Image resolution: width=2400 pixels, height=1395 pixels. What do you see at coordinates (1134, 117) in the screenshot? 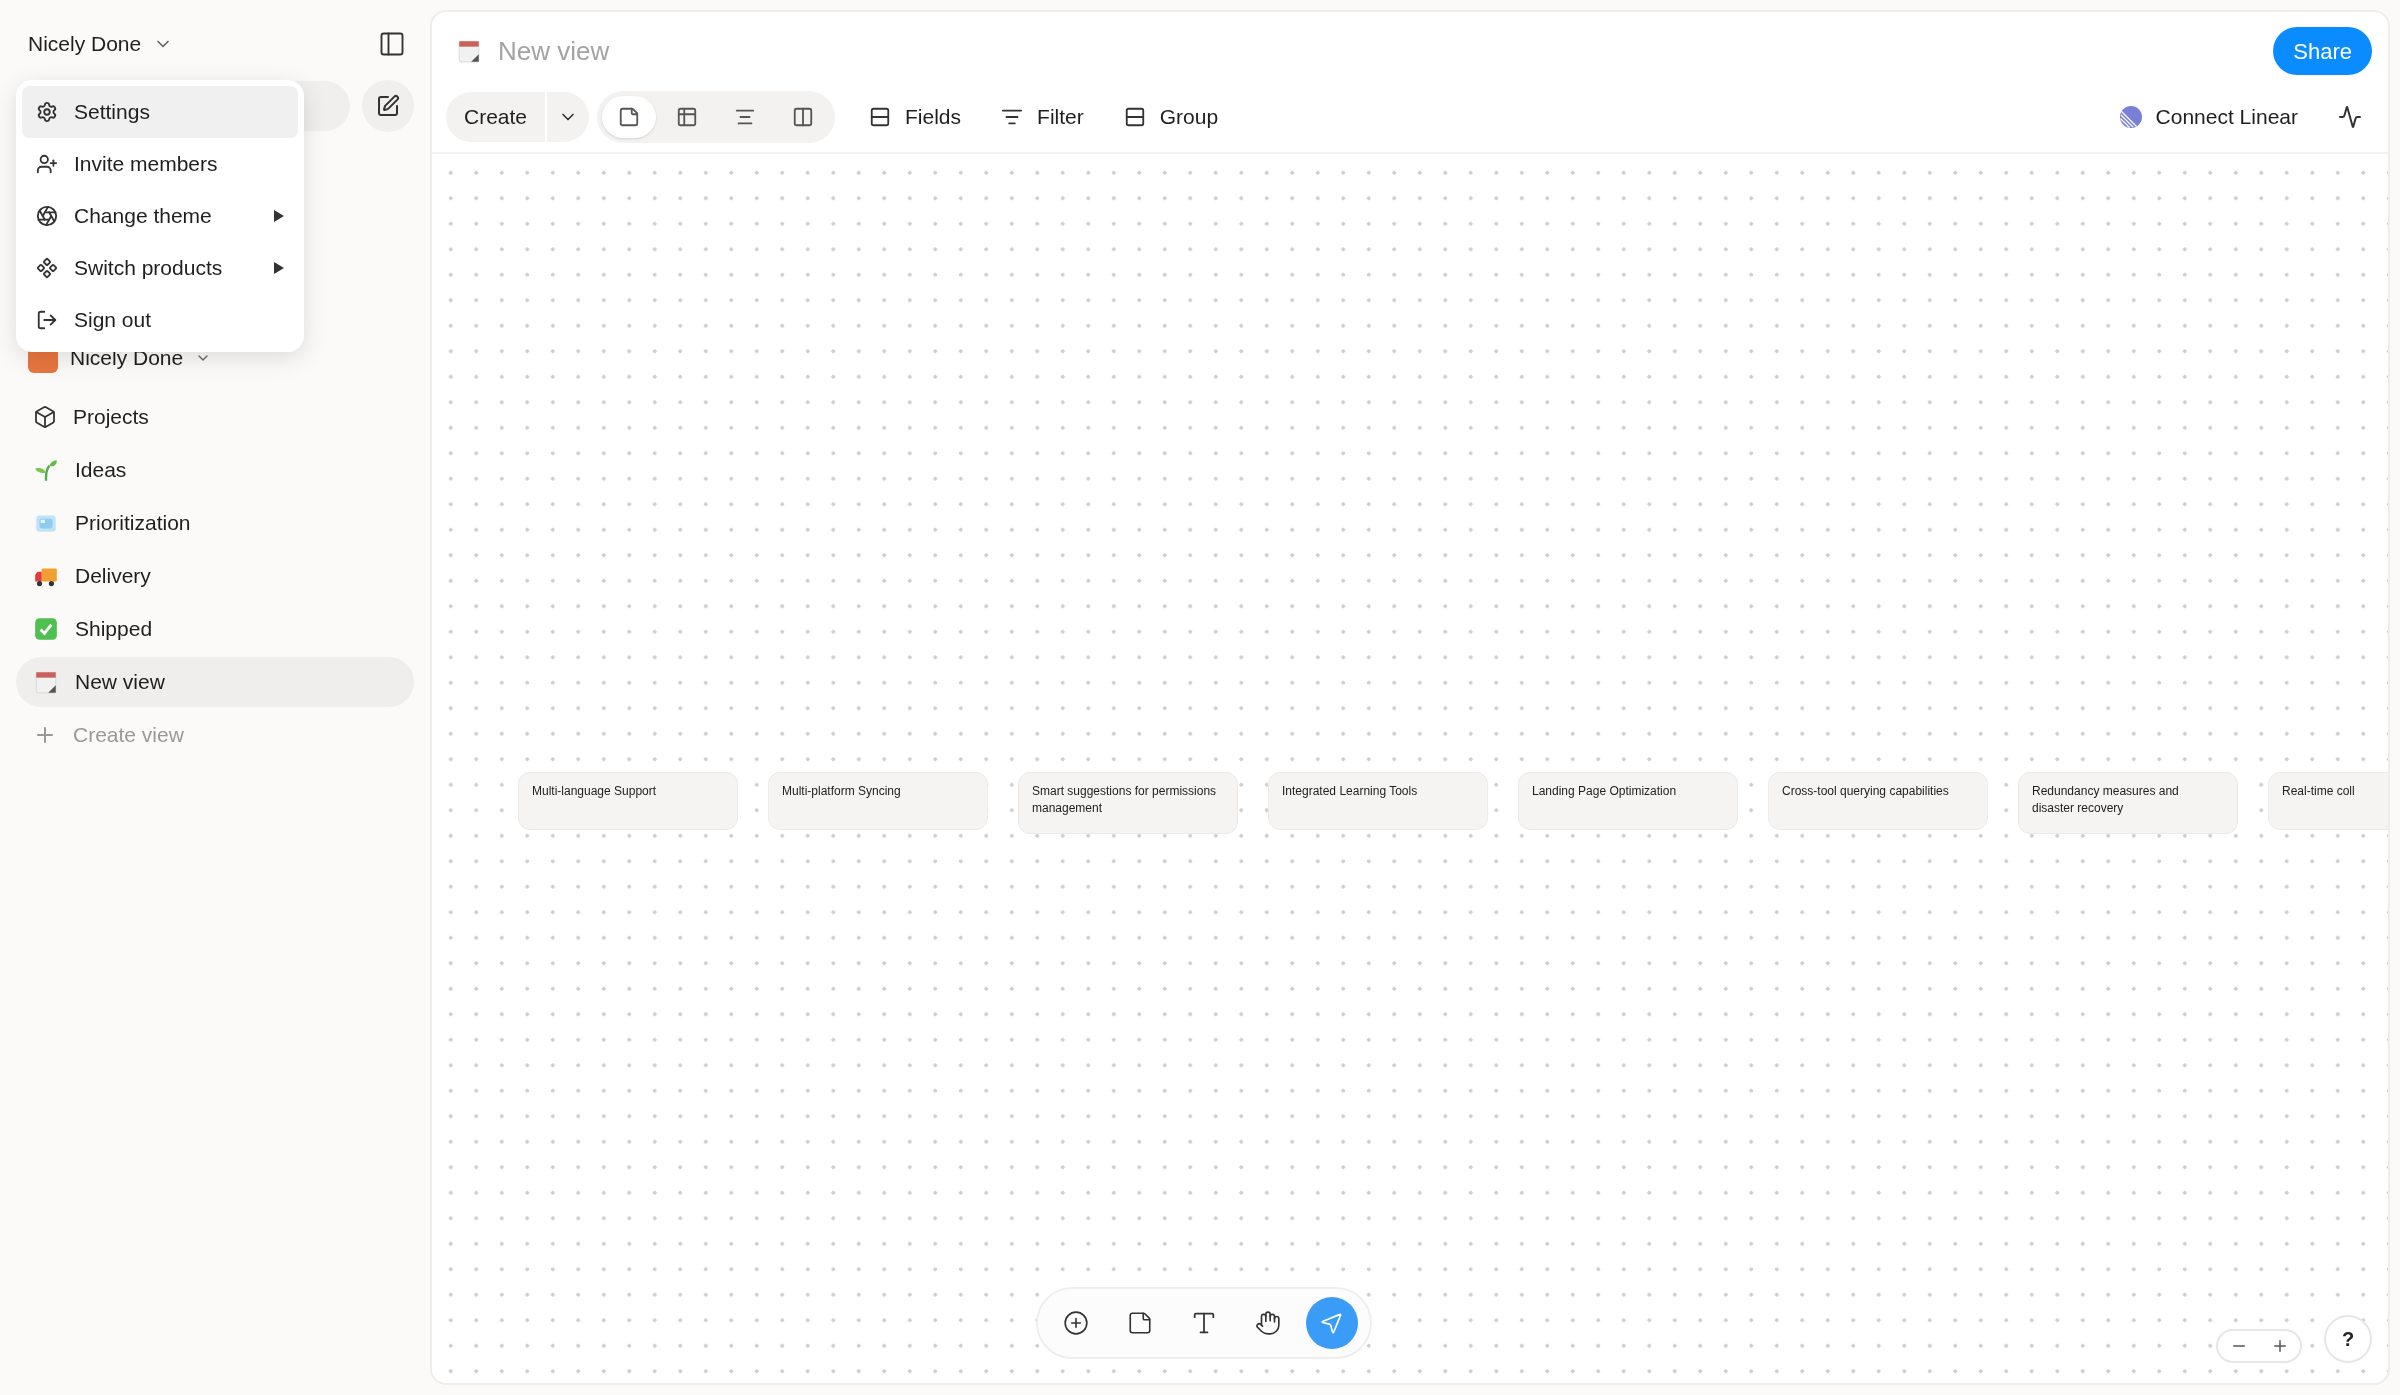
I see `group-icon` at bounding box center [1134, 117].